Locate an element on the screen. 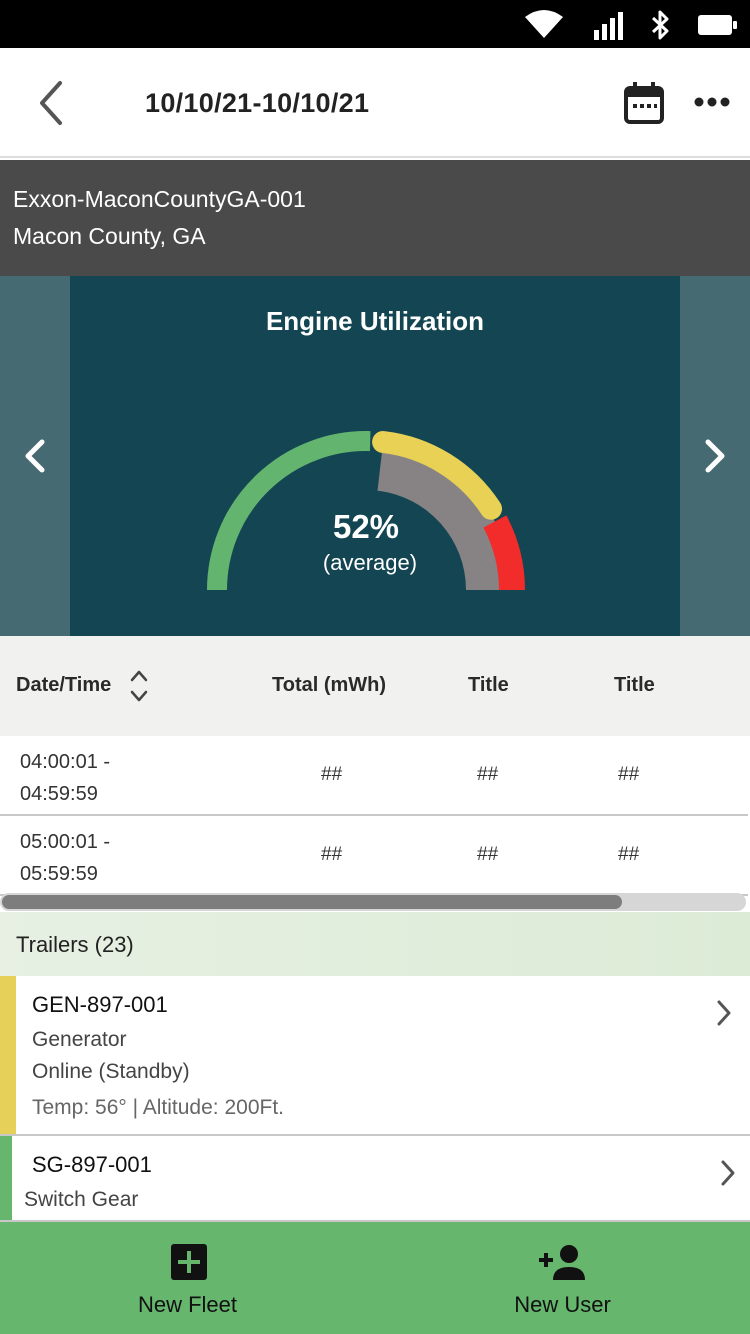 The height and width of the screenshot is (1334, 750). trailer-status: Online (Standby) is located at coordinates (111, 1071).